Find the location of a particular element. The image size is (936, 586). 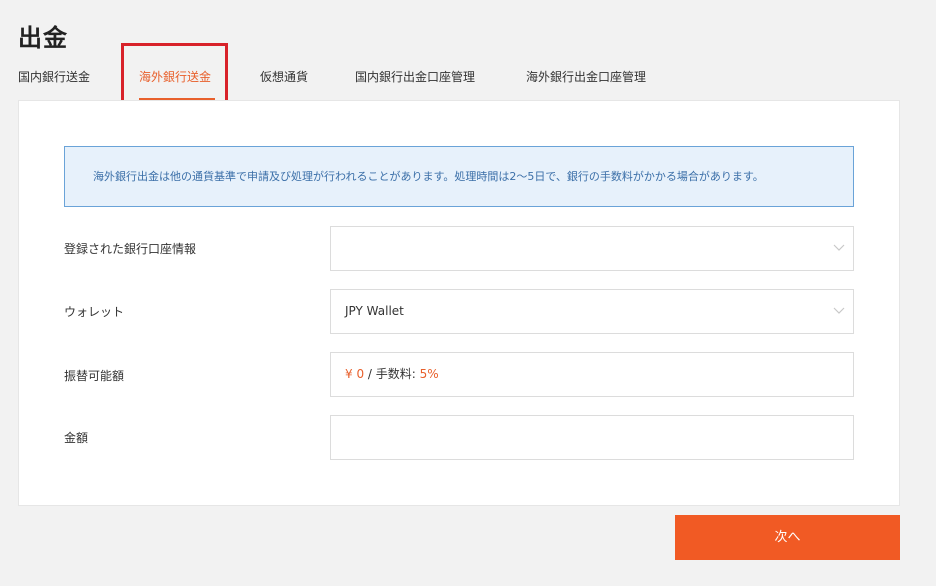

page-title: 出金 is located at coordinates (43, 38).